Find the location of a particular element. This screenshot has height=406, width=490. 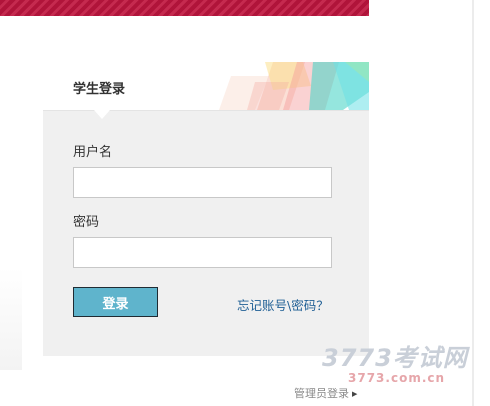

top-banner is located at coordinates (184, 8).